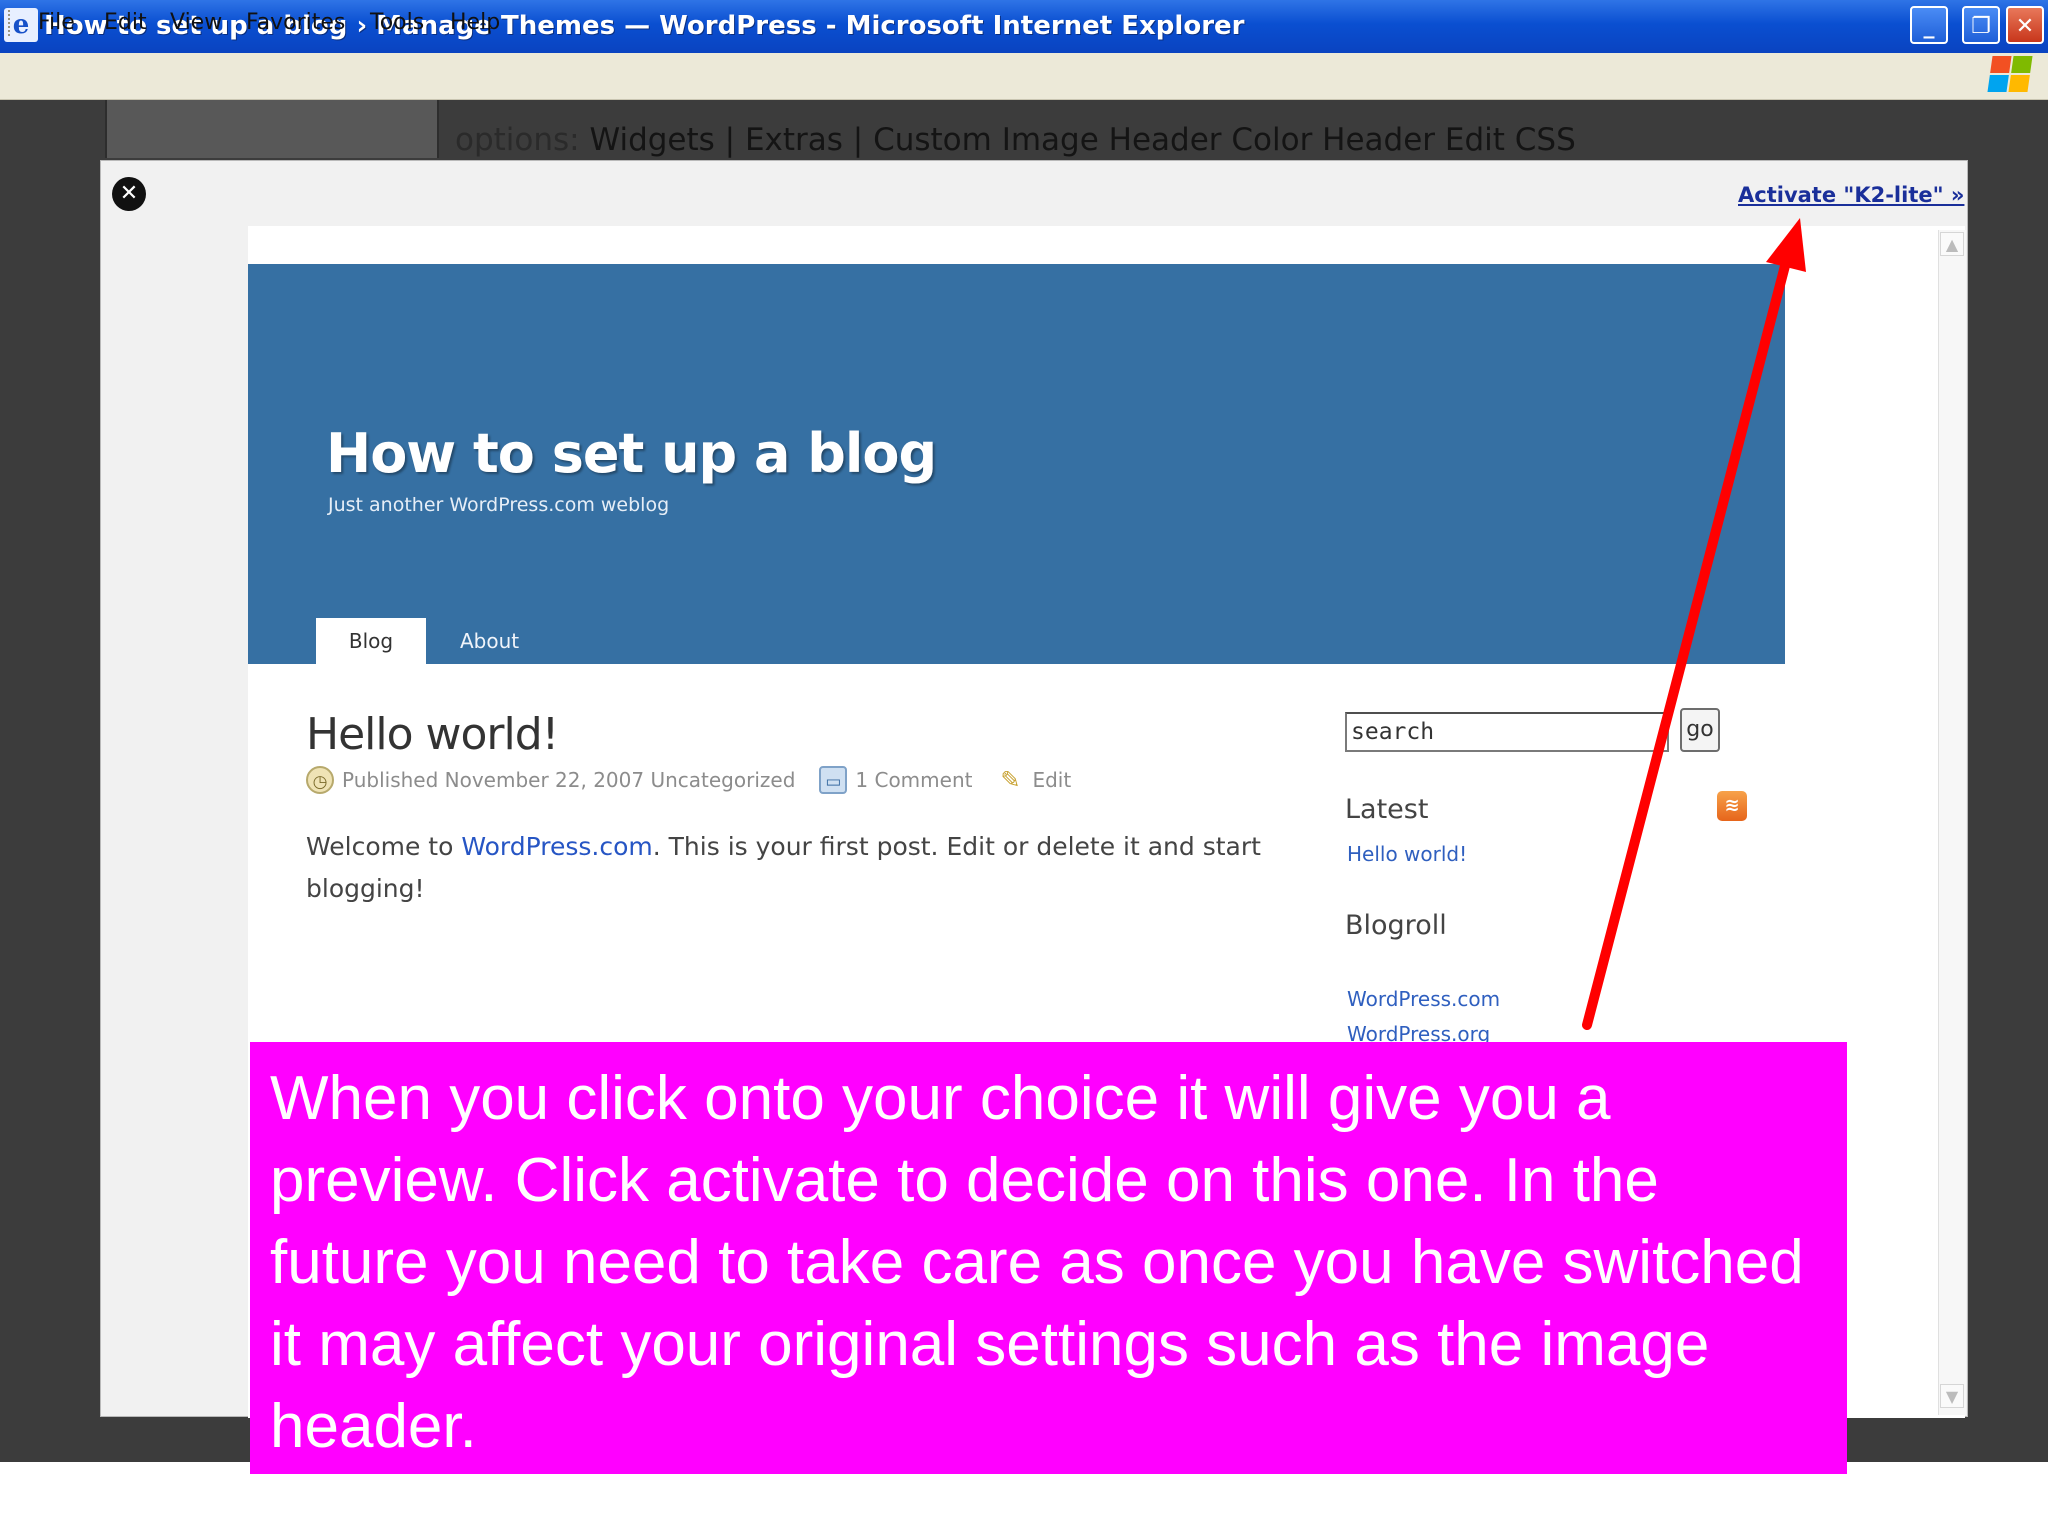 This screenshot has height=1536, width=2048. I want to click on clock-icon: ◷, so click(320, 780).